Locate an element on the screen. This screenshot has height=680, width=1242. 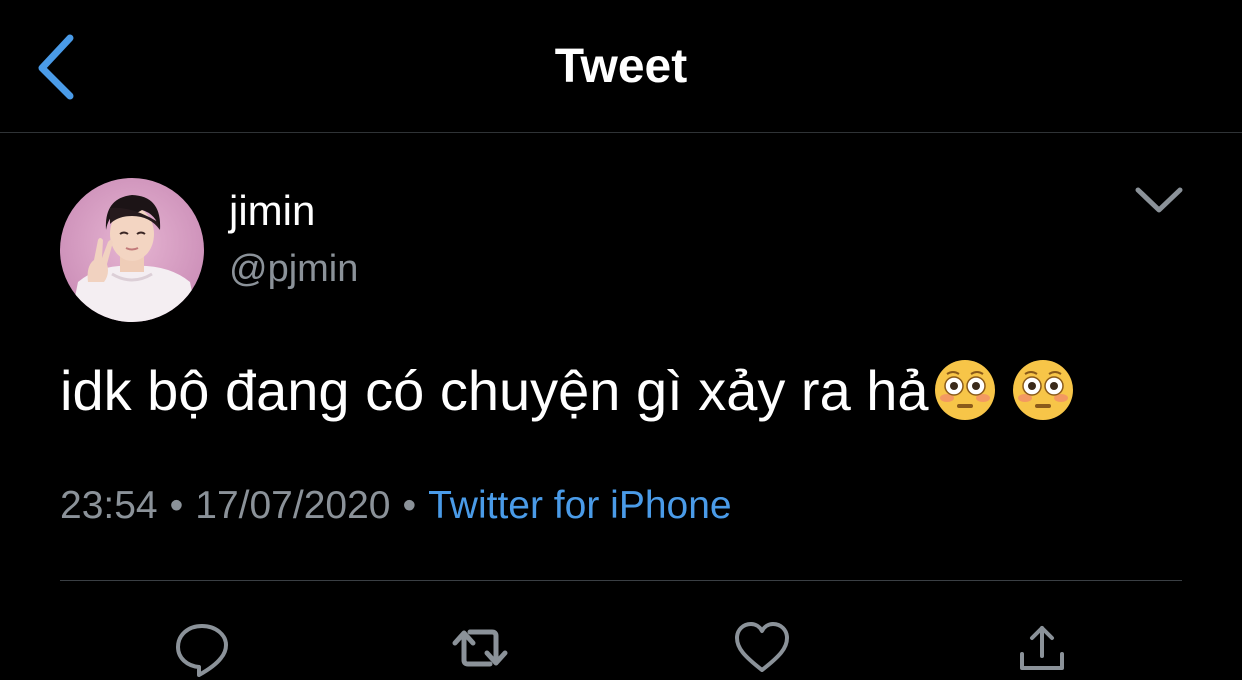
author-display-name: jimin is located at coordinates (272, 211).